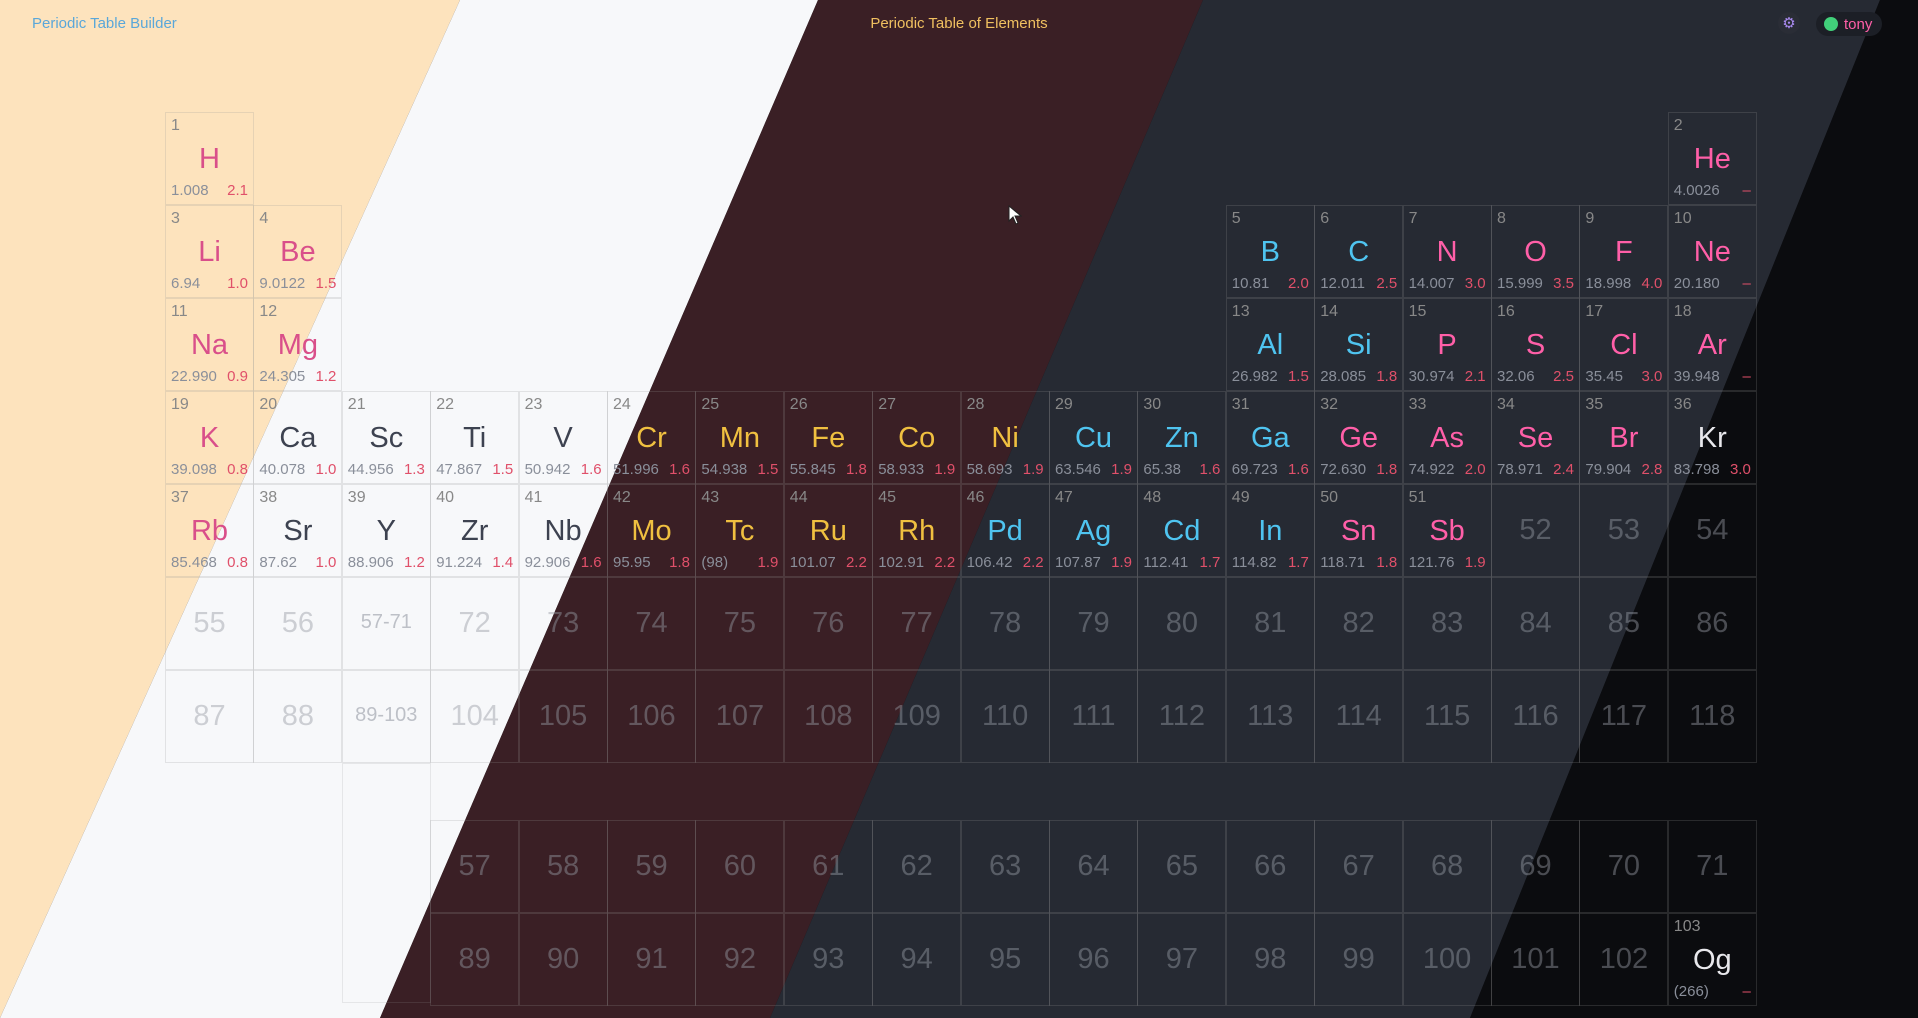  Describe the element at coordinates (1359, 623) in the screenshot. I see `empty-slot-82: 82` at that location.